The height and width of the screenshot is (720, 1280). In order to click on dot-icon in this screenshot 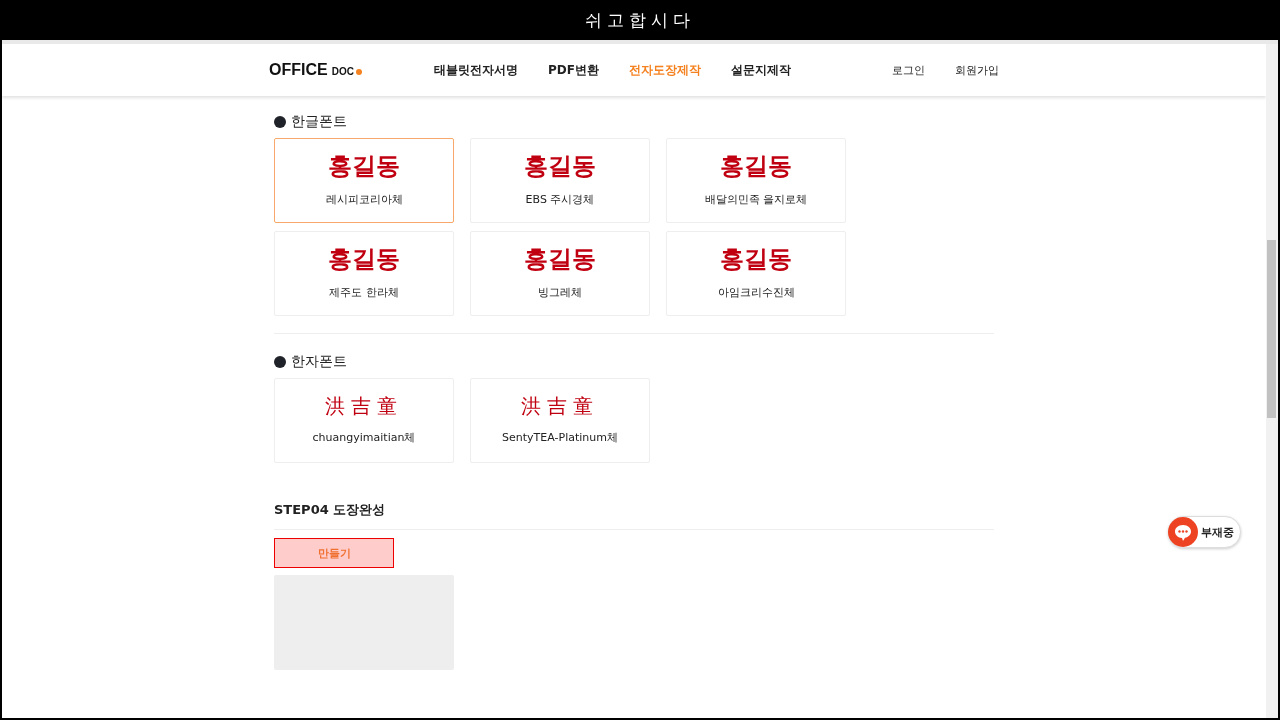, I will do `click(358, 72)`.